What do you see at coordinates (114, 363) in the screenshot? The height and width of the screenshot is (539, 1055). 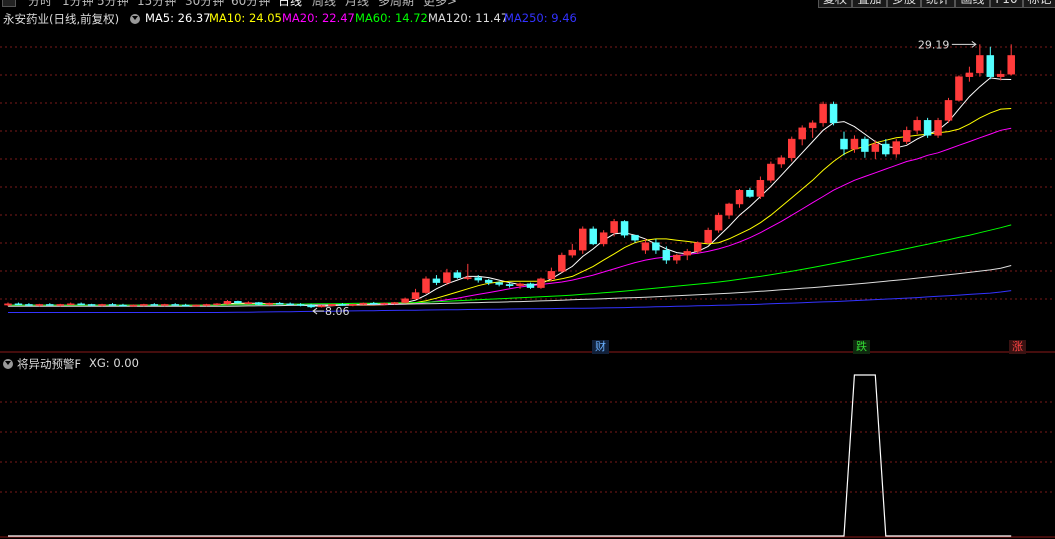 I see `xg-value: XG: 0.00` at bounding box center [114, 363].